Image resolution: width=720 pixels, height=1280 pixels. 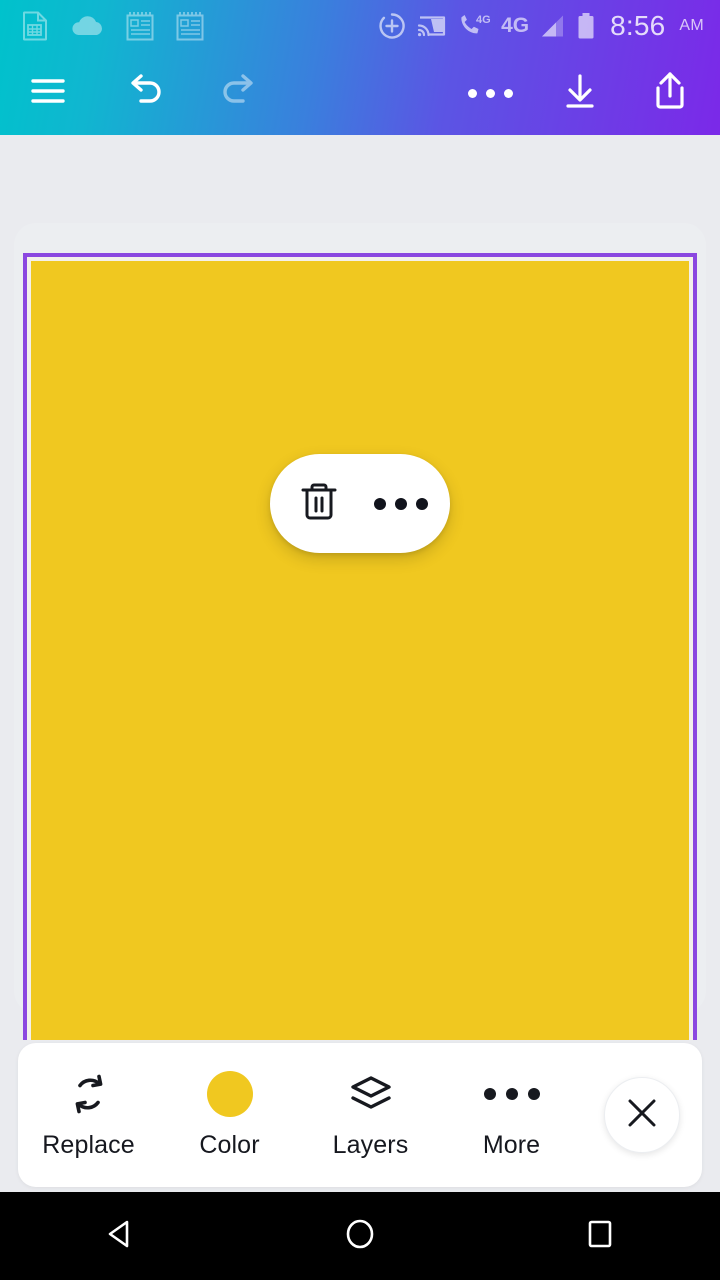 I want to click on download-button, so click(x=580, y=94).